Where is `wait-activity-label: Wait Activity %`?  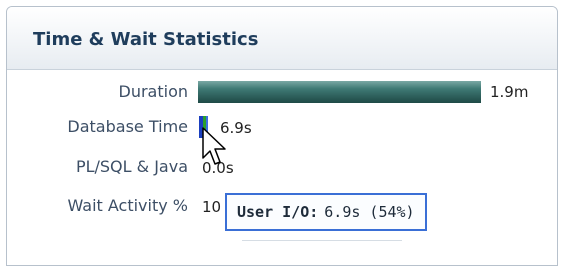 wait-activity-label: Wait Activity % is located at coordinates (127, 205).